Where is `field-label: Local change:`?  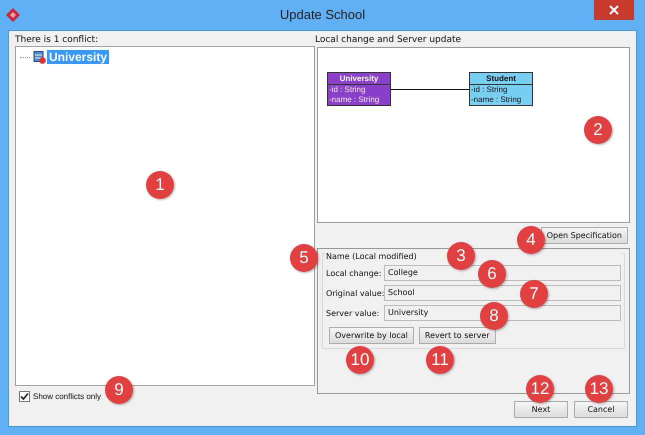 field-label: Local change: is located at coordinates (354, 273).